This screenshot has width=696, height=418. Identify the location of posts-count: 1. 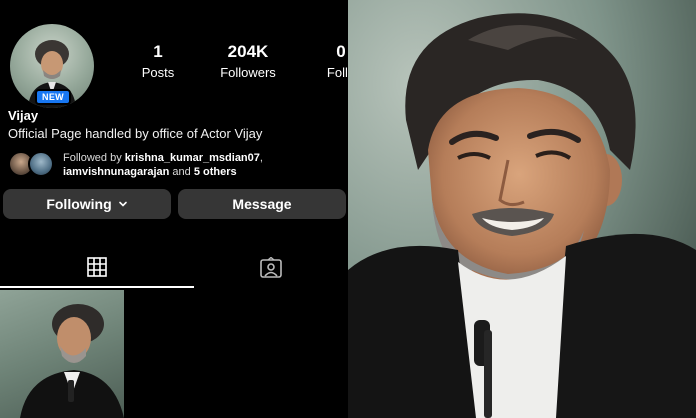
(158, 51).